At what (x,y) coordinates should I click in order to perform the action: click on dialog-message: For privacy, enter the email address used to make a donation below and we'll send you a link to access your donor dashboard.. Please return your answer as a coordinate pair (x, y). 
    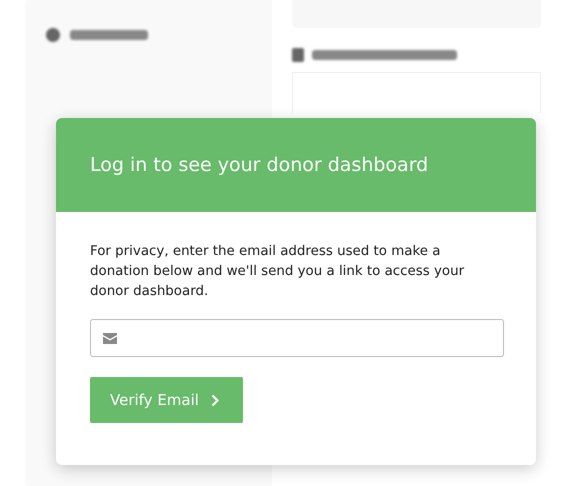
    Looking at the image, I should click on (278, 272).